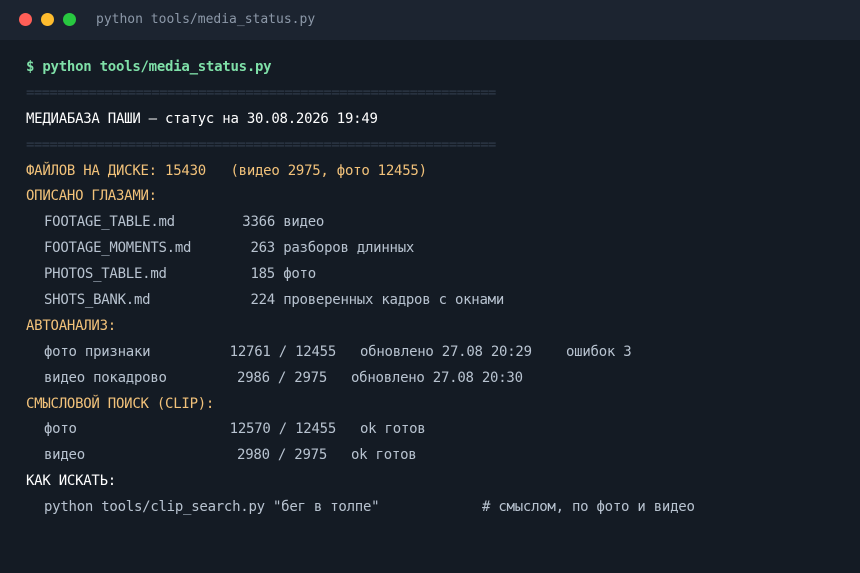 The width and height of the screenshot is (860, 573). I want to click on analysis-updated: обновлено 27.08 20:30, so click(437, 377).